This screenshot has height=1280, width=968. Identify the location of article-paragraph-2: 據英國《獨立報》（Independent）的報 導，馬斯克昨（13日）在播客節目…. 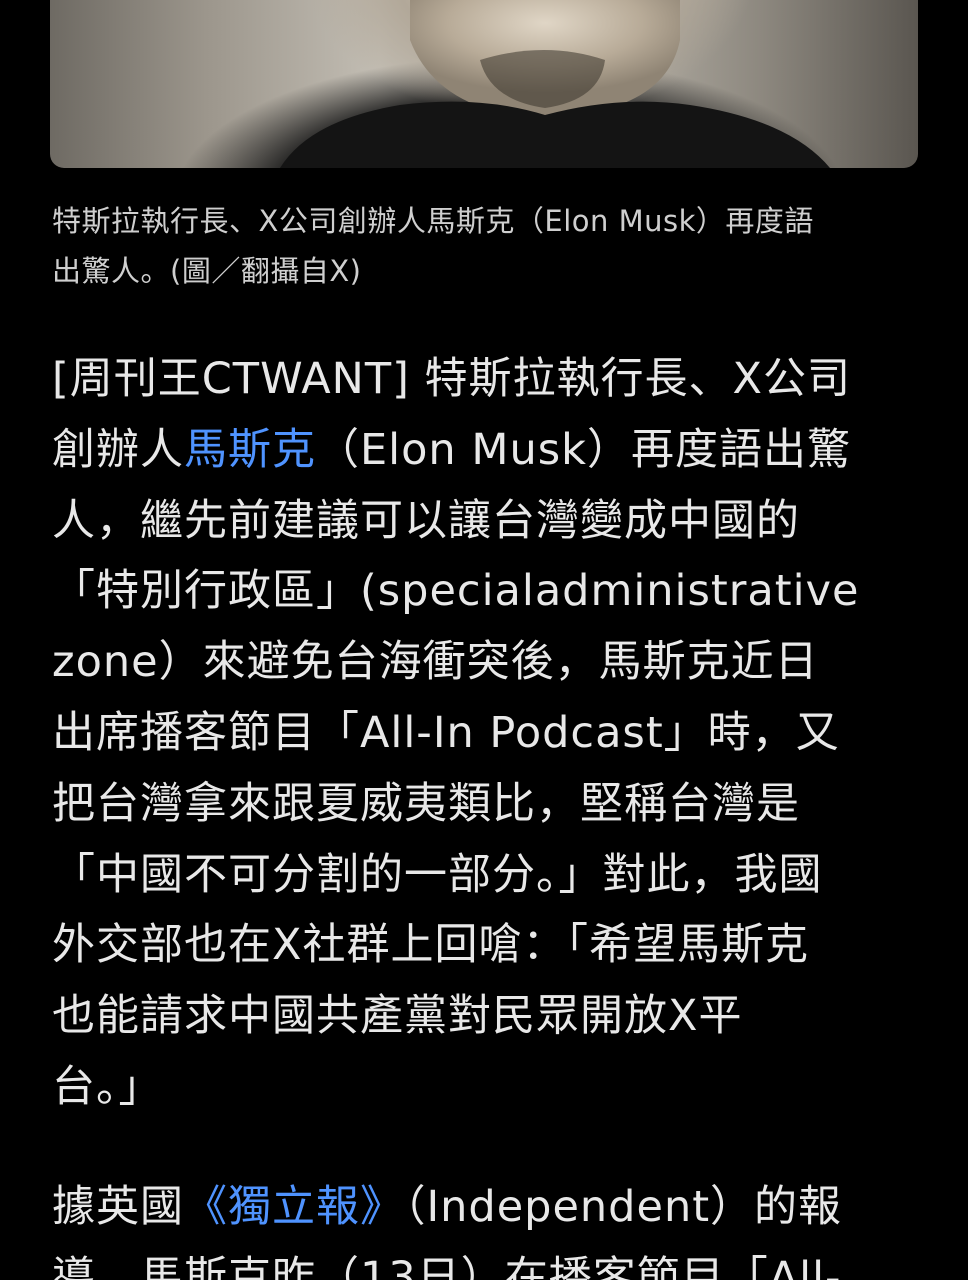
(492, 1226).